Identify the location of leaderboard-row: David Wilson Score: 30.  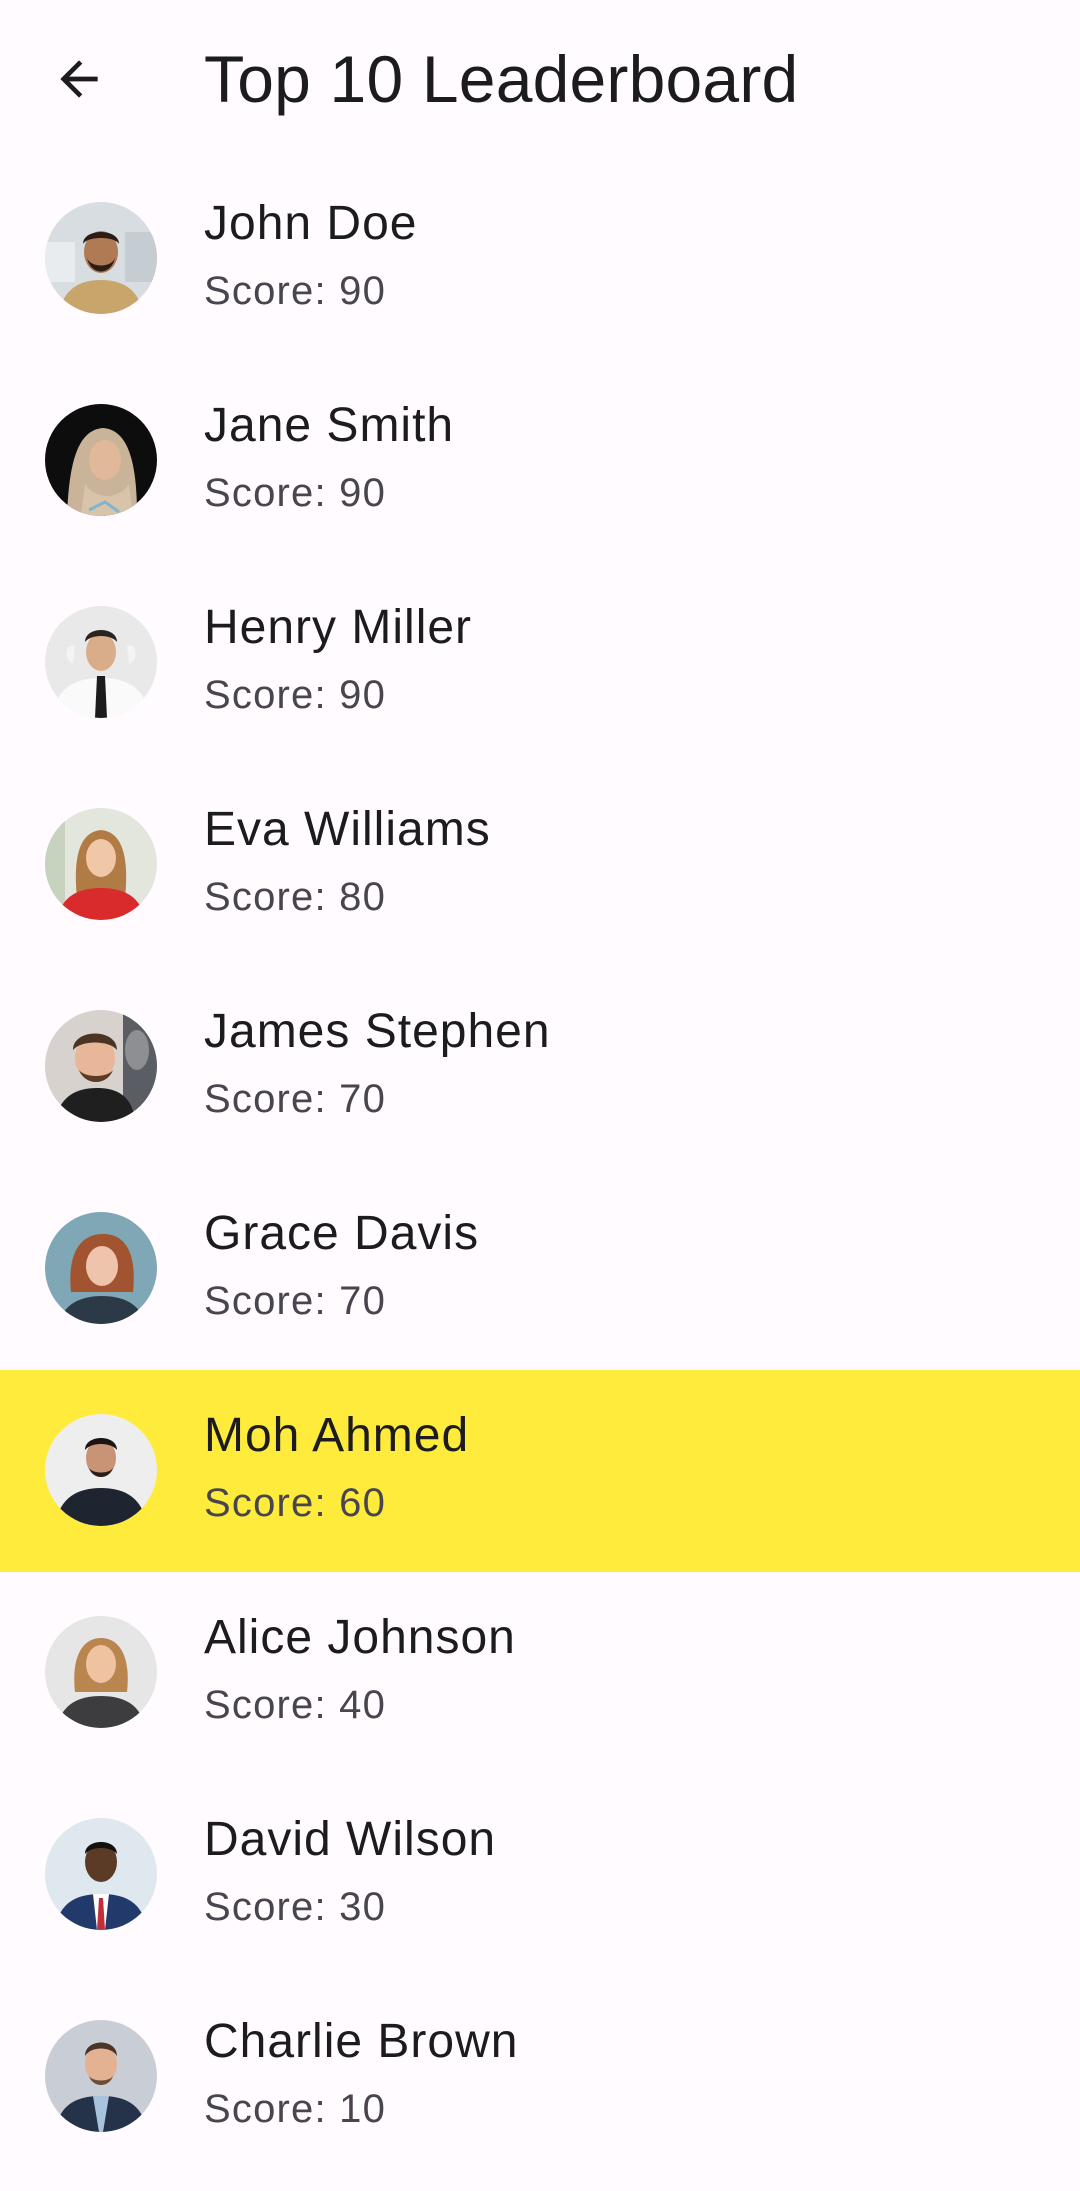
(540, 1875).